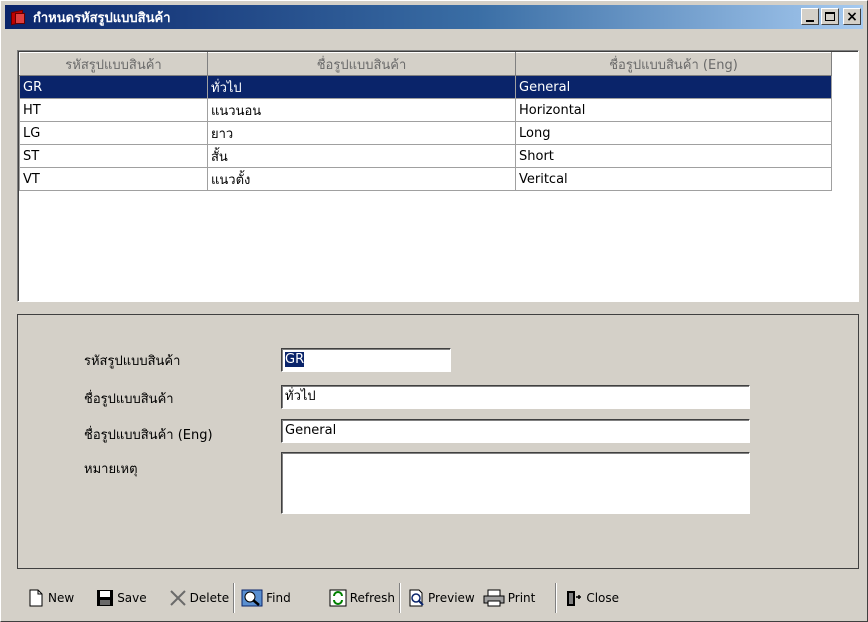 The height and width of the screenshot is (622, 868). I want to click on title-bar: กำหนดรหัสรูปแบบสินค้า ×, so click(434, 17).